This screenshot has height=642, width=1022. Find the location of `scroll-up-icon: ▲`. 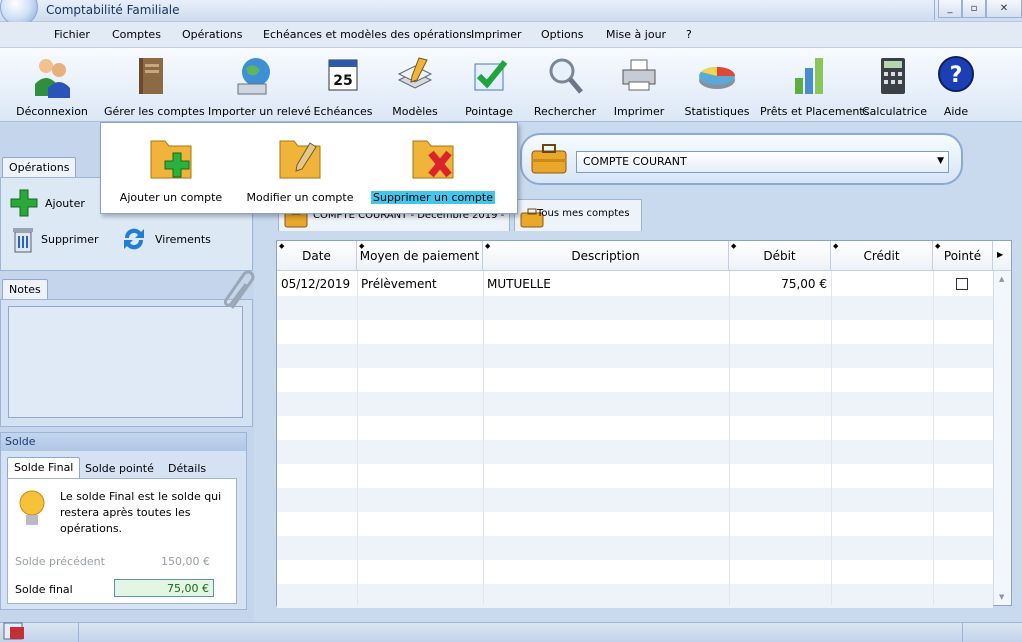

scroll-up-icon: ▲ is located at coordinates (1001, 279).